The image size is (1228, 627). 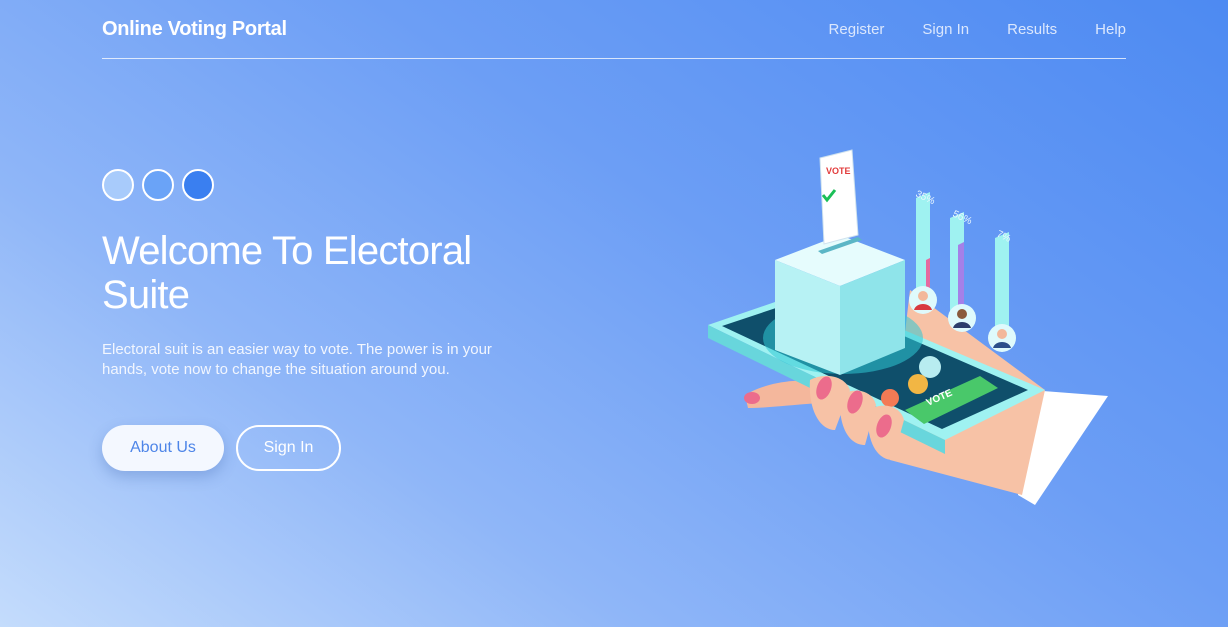 What do you see at coordinates (890, 398) in the screenshot?
I see `screen-option-button` at bounding box center [890, 398].